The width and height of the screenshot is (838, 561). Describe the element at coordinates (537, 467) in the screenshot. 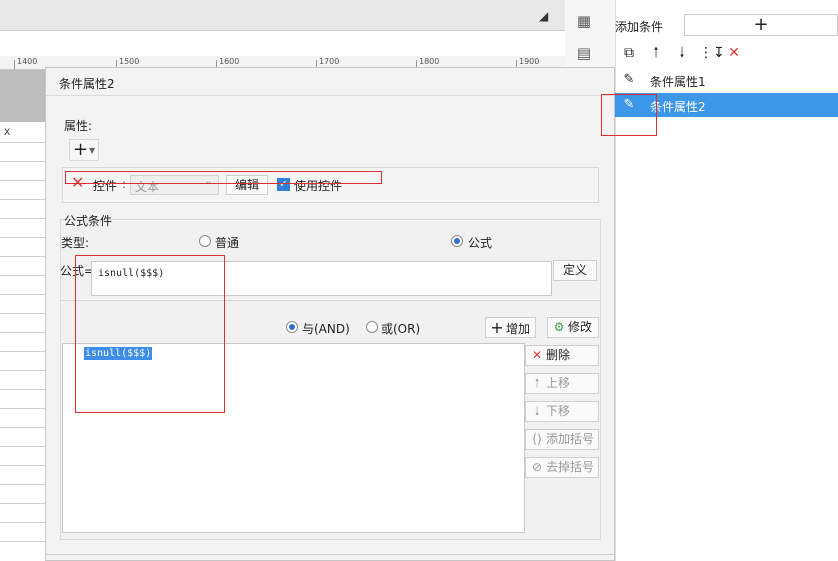

I see `remove-parenthesis-icon: ⊘` at that location.